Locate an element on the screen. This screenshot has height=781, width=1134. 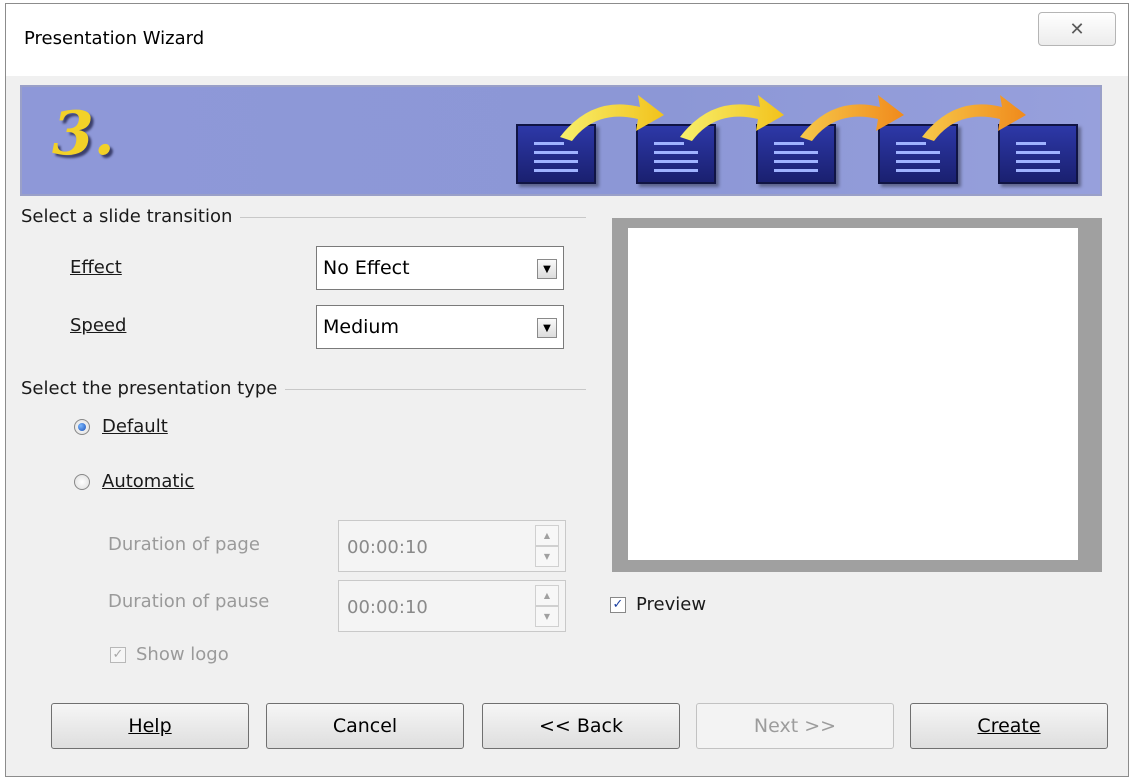
duration-page-value: 00:00:10 is located at coordinates (387, 547).